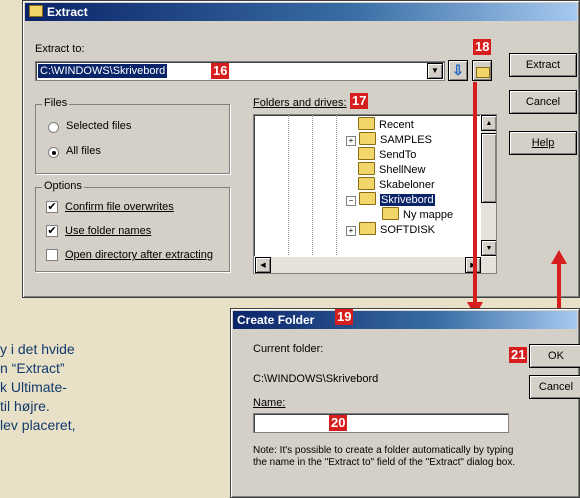 This screenshot has width=580, height=498. What do you see at coordinates (543, 102) in the screenshot?
I see `cancel-button: Cancel` at bounding box center [543, 102].